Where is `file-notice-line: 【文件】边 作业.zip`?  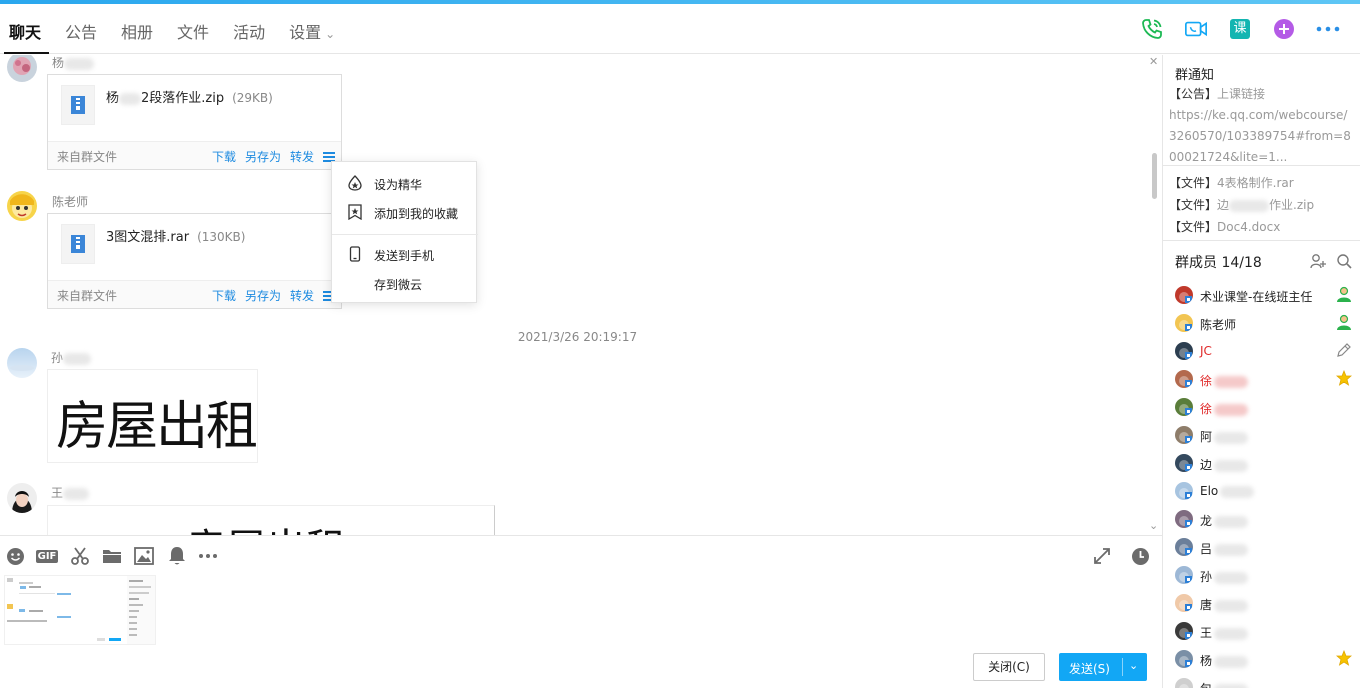
file-notice-line: 【文件】边 作业.zip is located at coordinates (1241, 204).